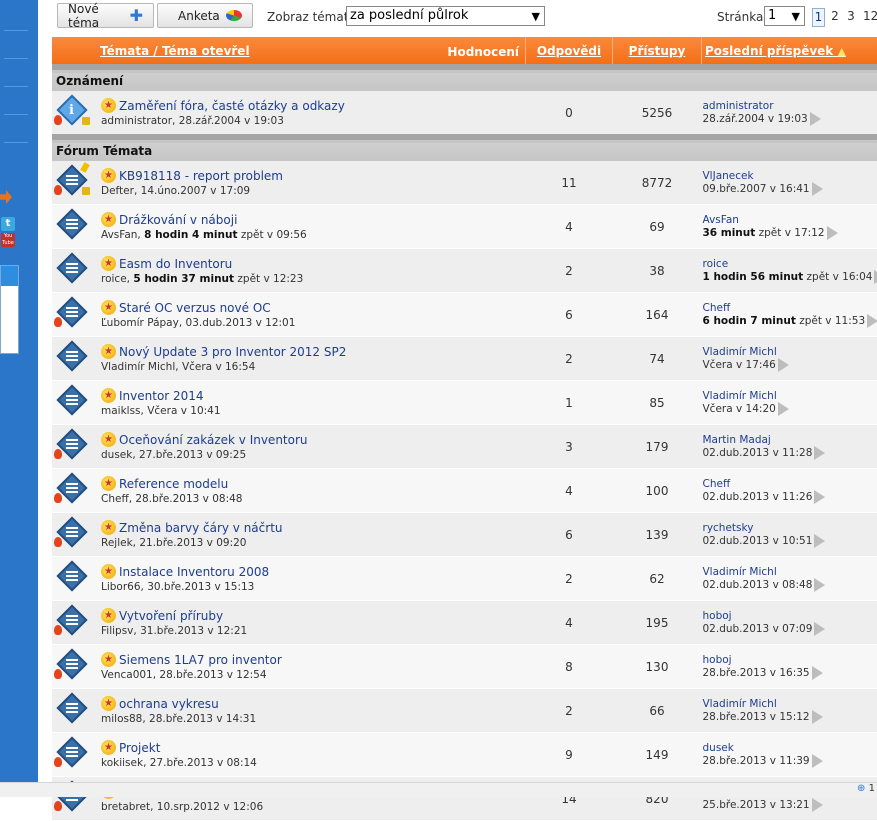 This screenshot has width=877, height=821. Describe the element at coordinates (790, 321) in the screenshot. I see `last-post-time-line: 6 hodin 7 minut zpět v 11:53` at that location.